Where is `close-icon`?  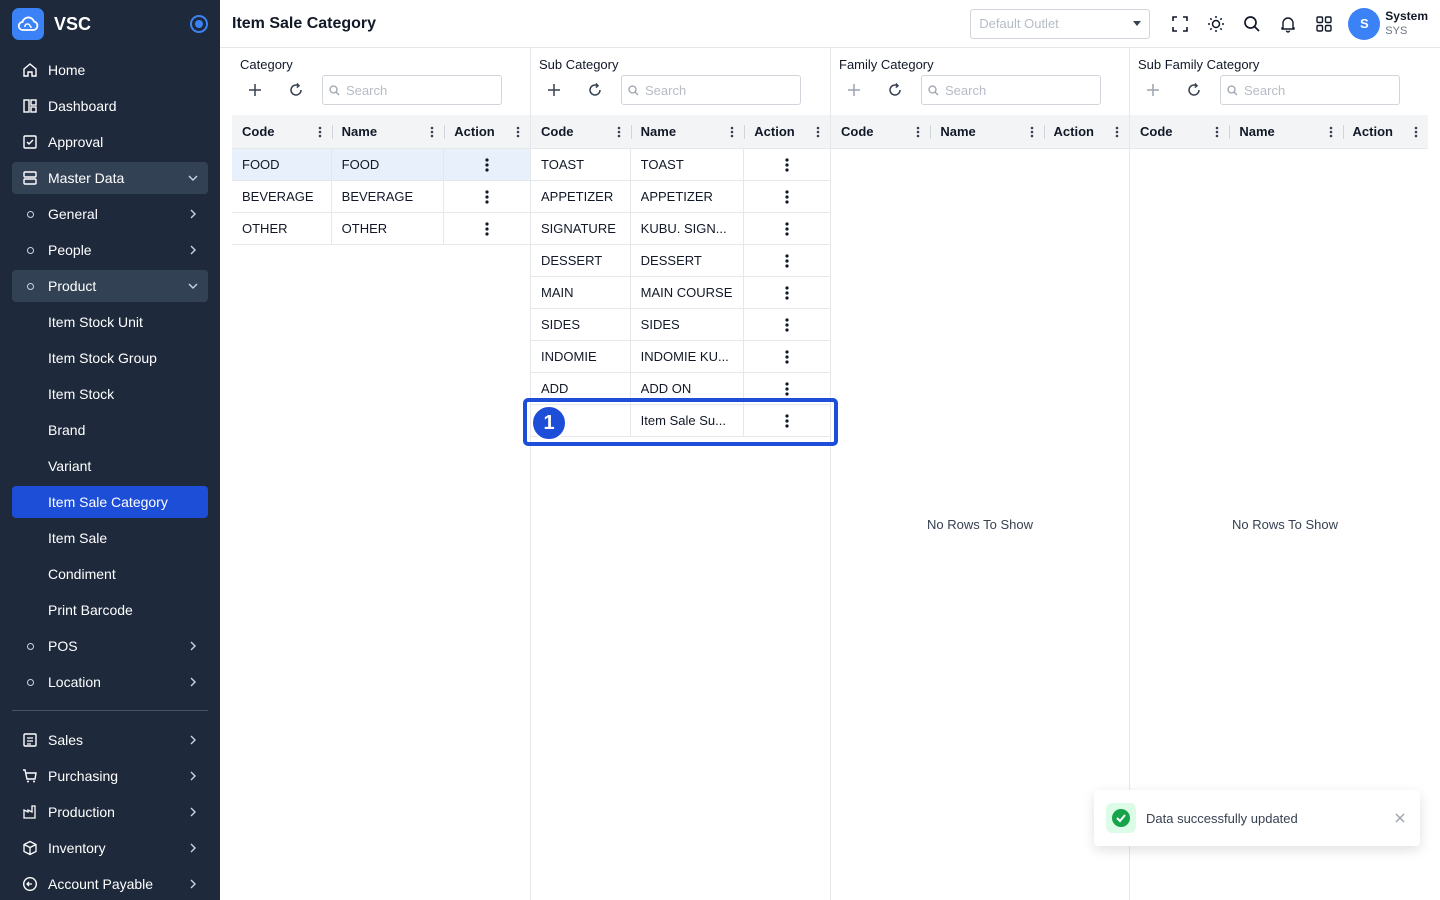
close-icon is located at coordinates (1400, 818).